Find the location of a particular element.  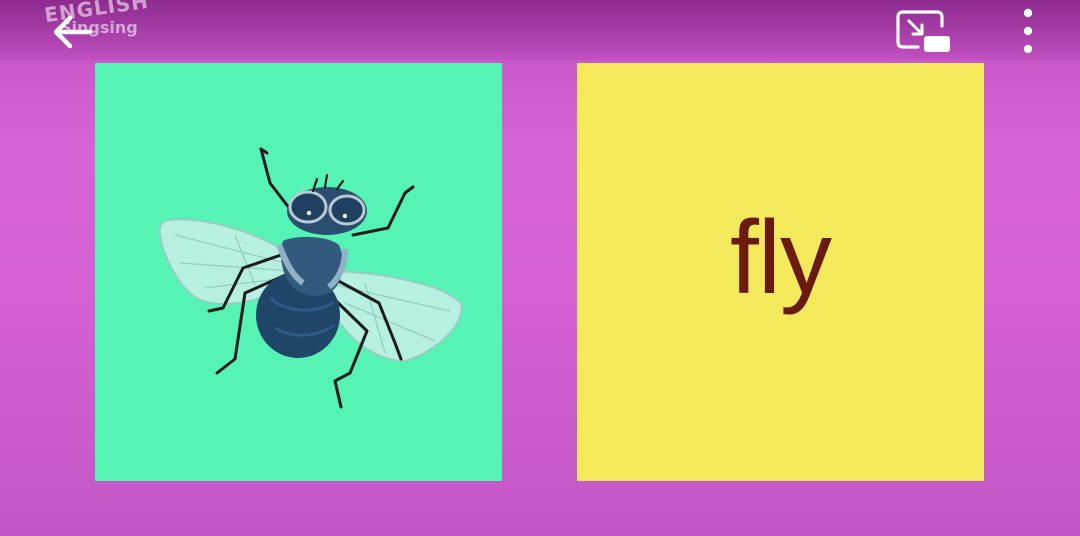

more-options-button is located at coordinates (1028, 30).